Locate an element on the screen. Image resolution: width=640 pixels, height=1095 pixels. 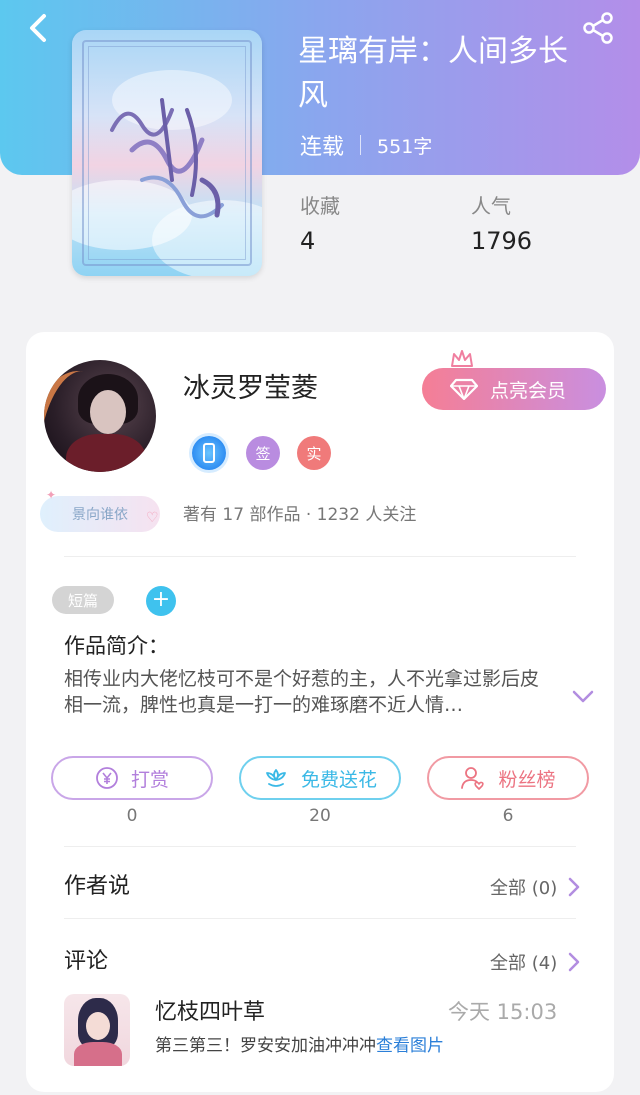
reward-count: 0 is located at coordinates (132, 816).